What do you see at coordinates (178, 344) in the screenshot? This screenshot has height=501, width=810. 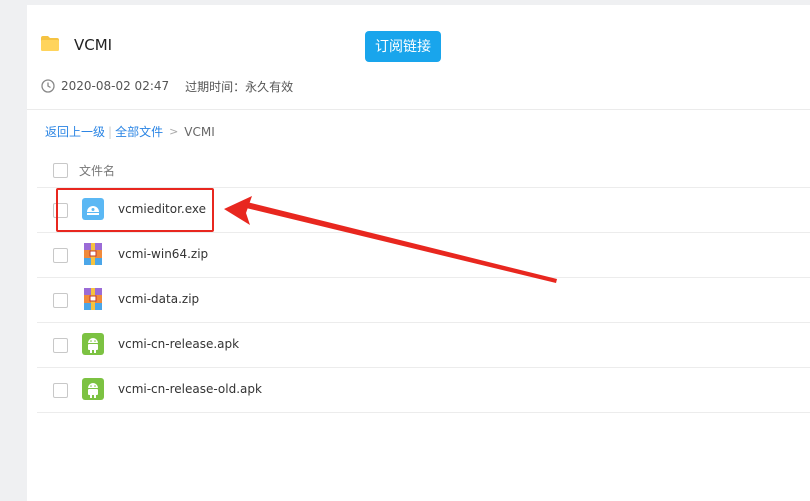 I see `file-name: vcmi-cn-release.apk` at bounding box center [178, 344].